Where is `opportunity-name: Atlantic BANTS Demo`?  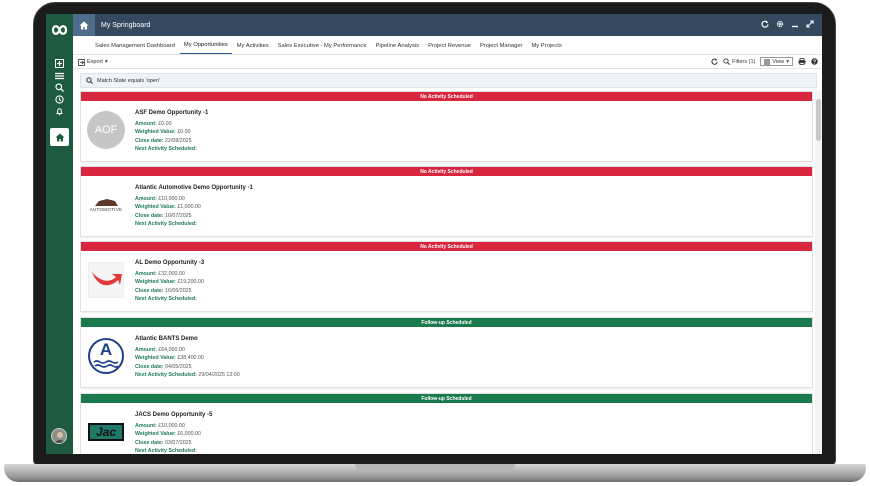
opportunity-name: Atlantic BANTS Demo is located at coordinates (187, 339).